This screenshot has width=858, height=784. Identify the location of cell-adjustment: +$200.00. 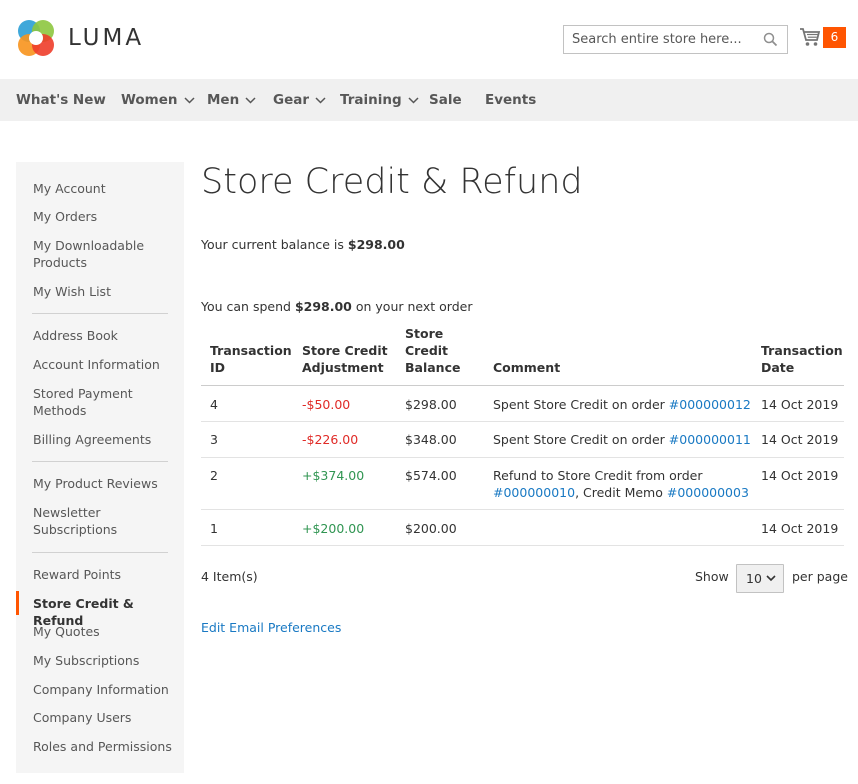
(333, 528).